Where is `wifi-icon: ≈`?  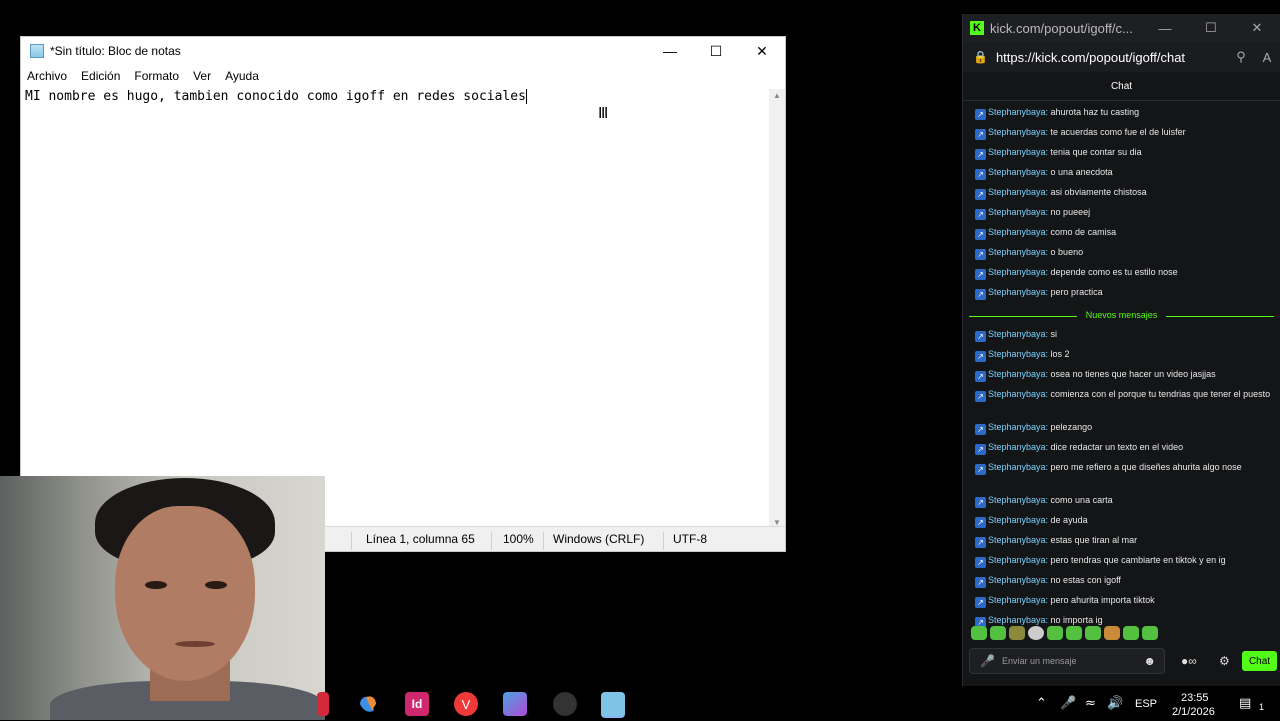 wifi-icon: ≈ is located at coordinates (1090, 703).